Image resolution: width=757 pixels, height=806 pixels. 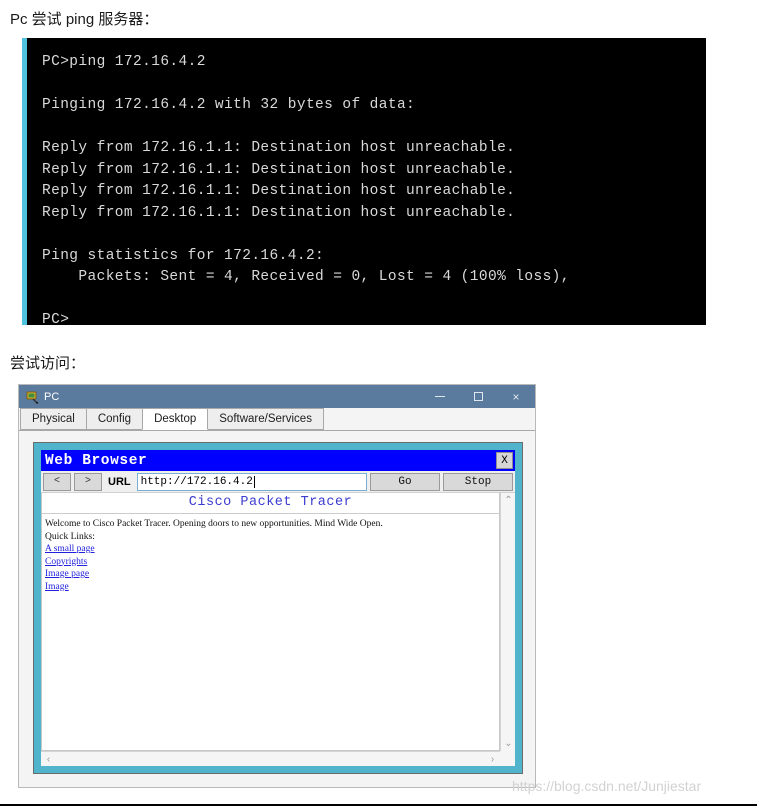 What do you see at coordinates (270, 503) in the screenshot?
I see `page-heading: Cisco Packet Tracer` at bounding box center [270, 503].